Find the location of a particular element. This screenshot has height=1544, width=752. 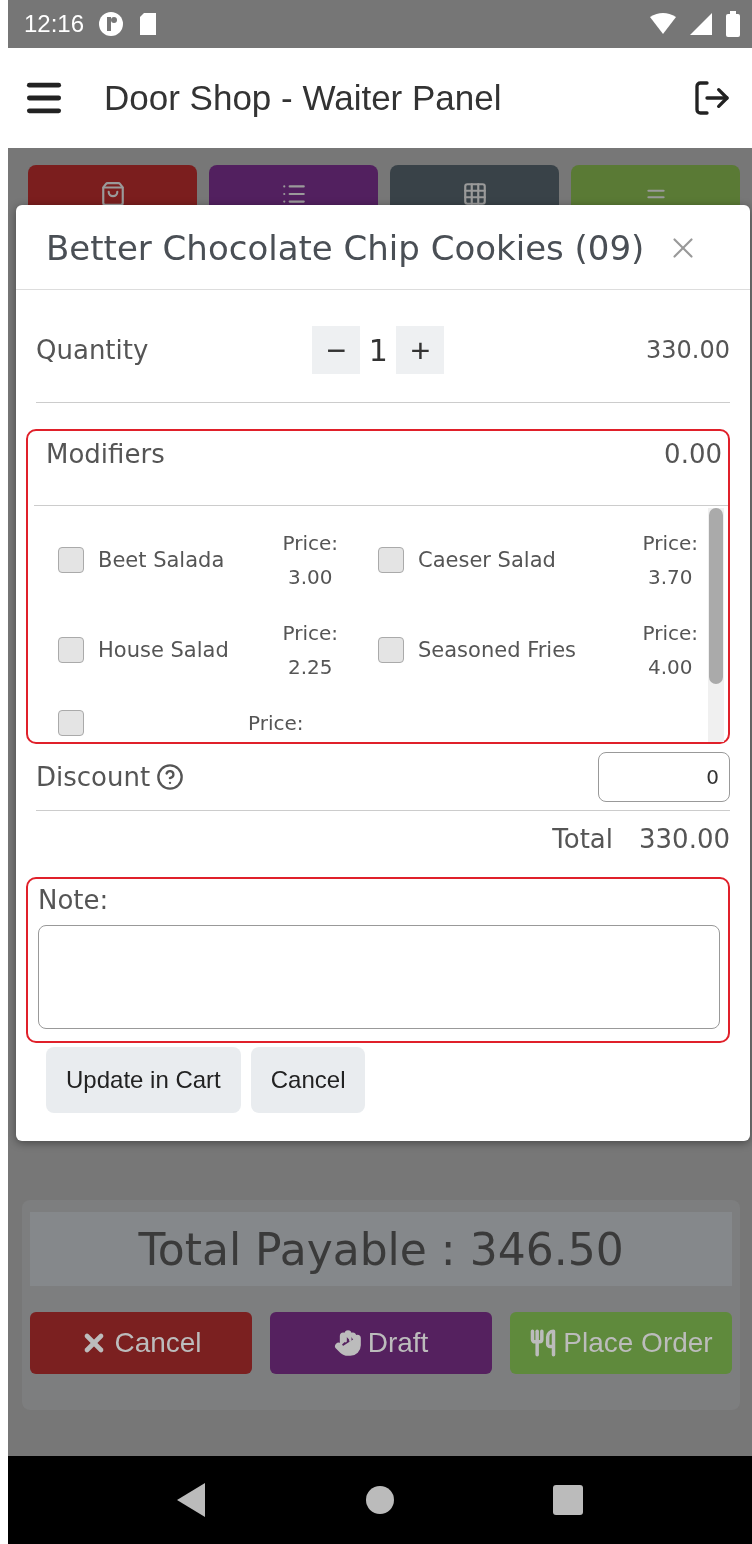

hand-icon is located at coordinates (347, 1343).